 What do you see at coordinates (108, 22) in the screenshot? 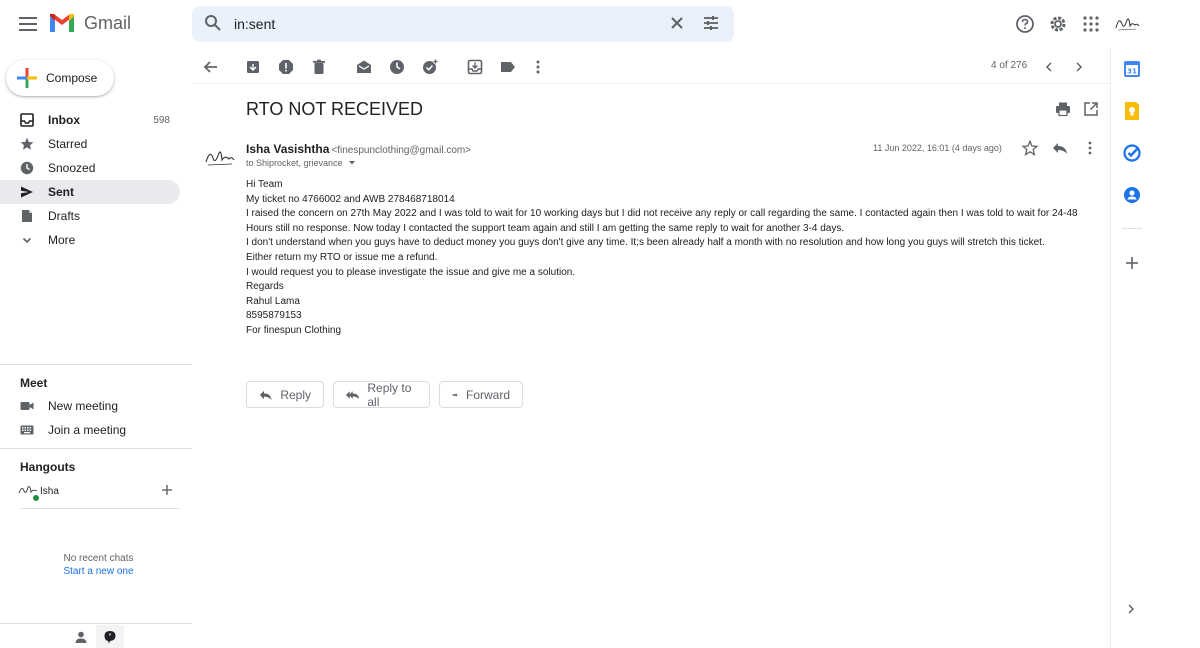
I see `app-name: Gmail` at bounding box center [108, 22].